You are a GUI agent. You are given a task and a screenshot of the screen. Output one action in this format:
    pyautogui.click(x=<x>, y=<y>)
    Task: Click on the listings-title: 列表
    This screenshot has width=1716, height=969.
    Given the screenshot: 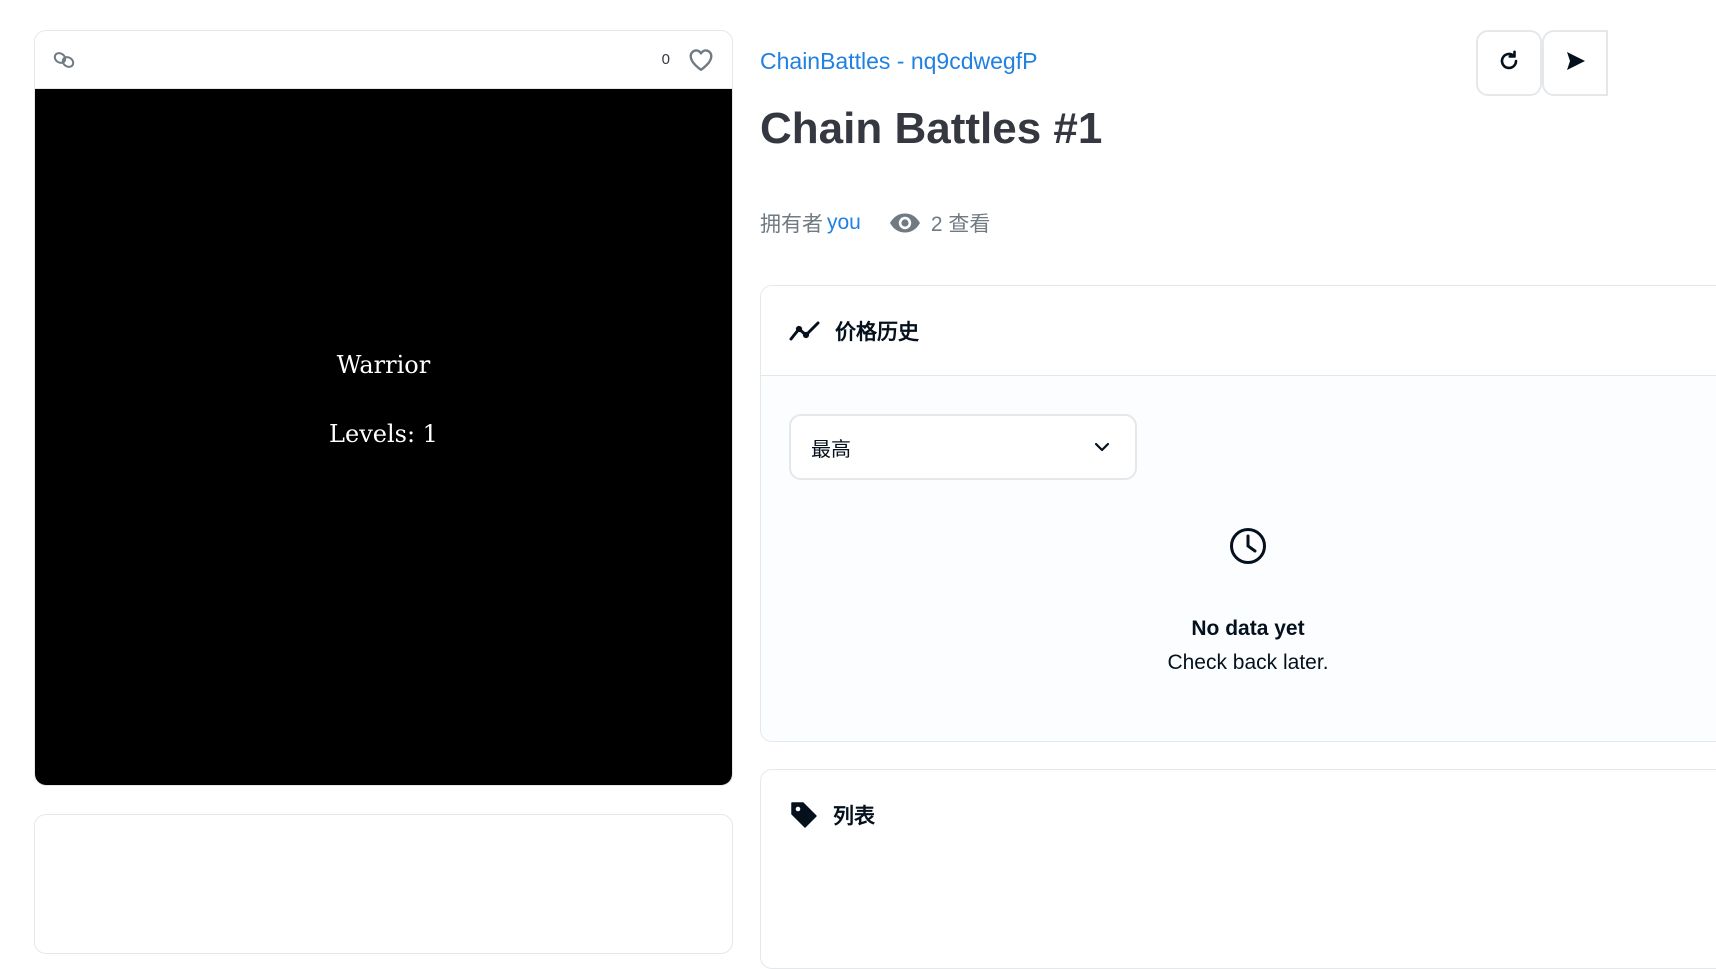 What is the action you would take?
    pyautogui.click(x=854, y=816)
    